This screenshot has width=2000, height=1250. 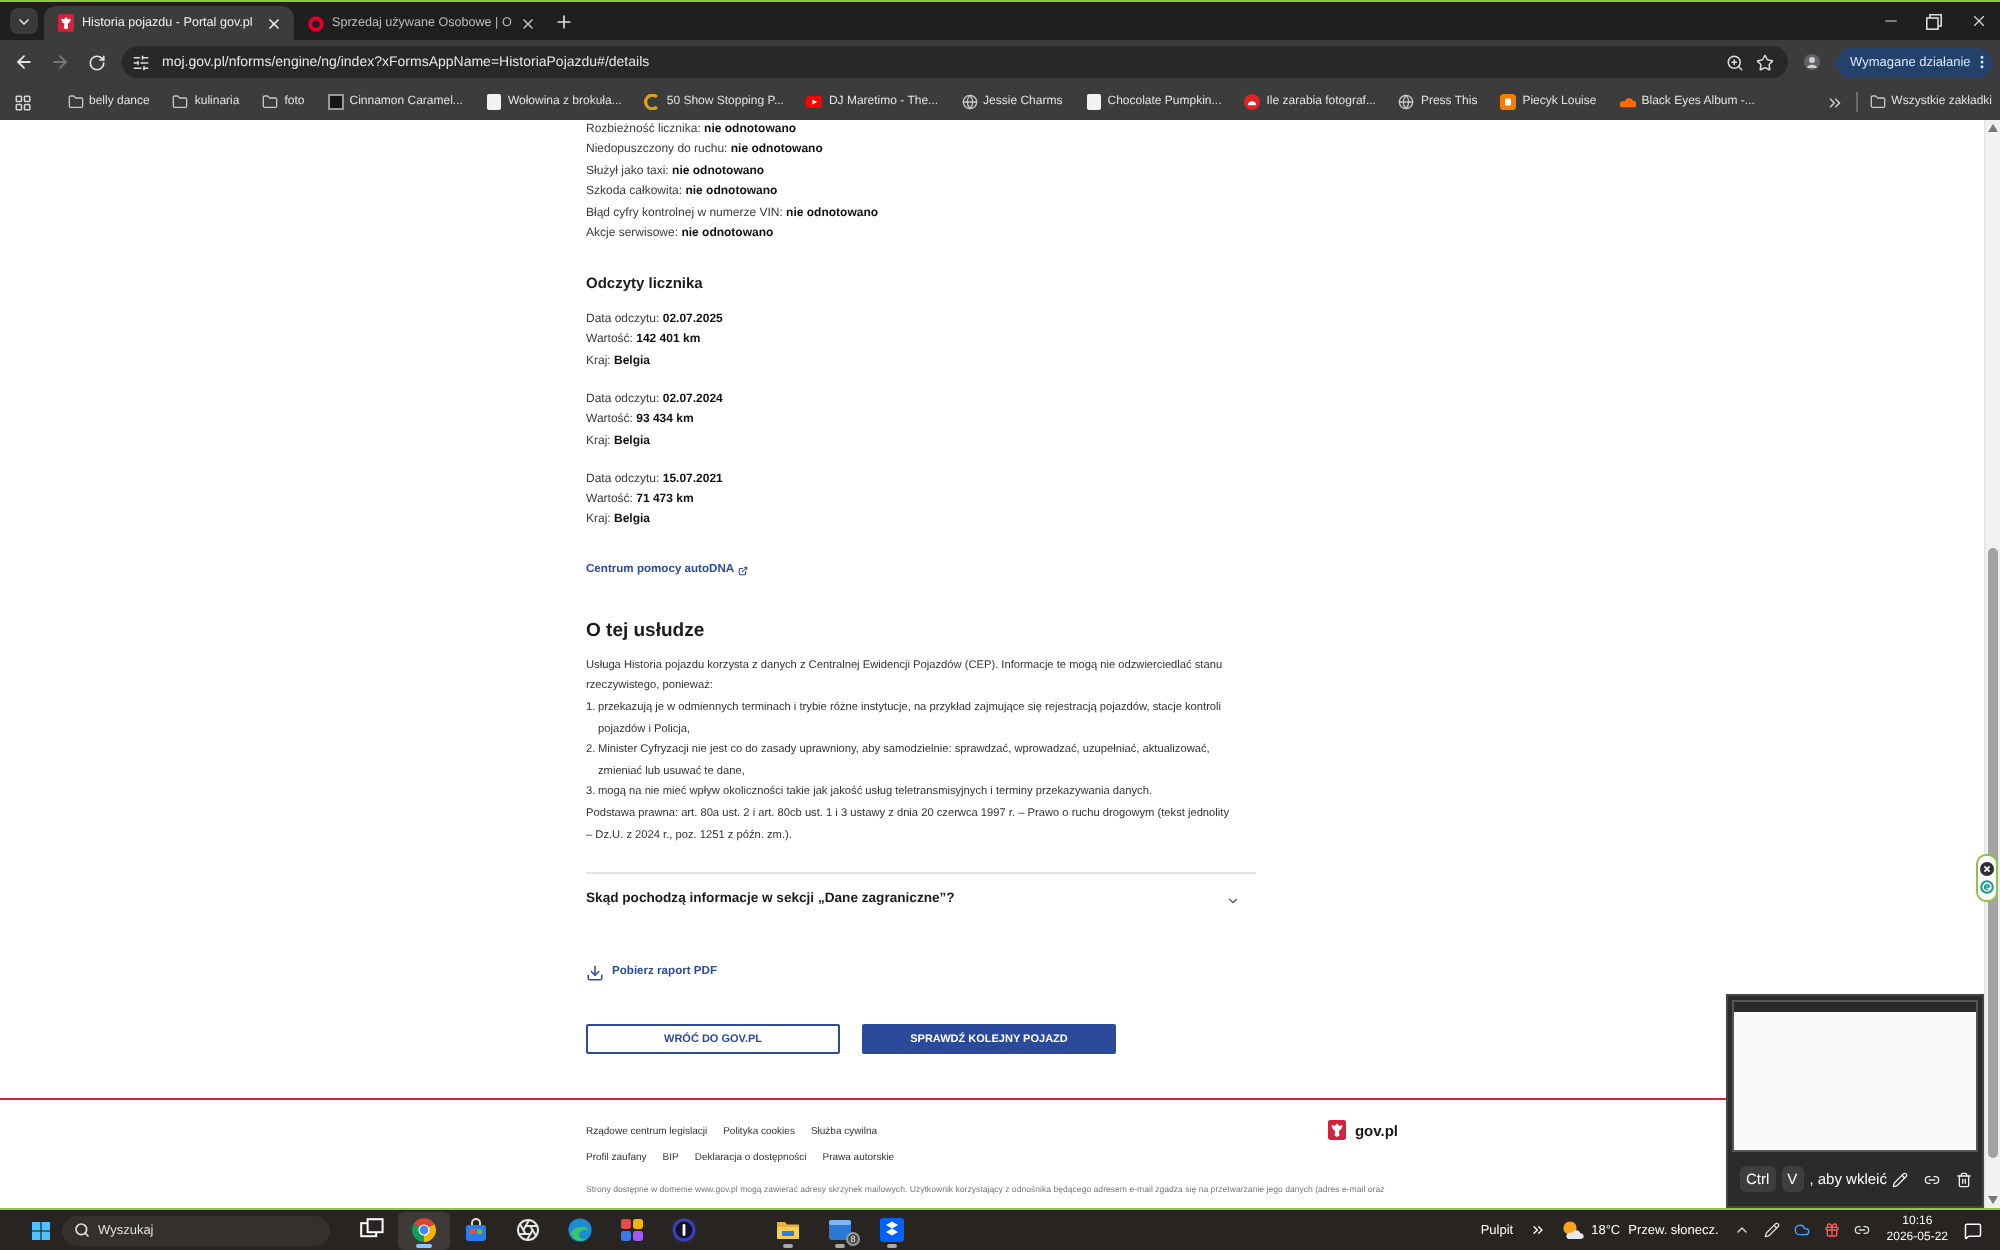 What do you see at coordinates (476, 1230) in the screenshot?
I see `shopping-bag-icon` at bounding box center [476, 1230].